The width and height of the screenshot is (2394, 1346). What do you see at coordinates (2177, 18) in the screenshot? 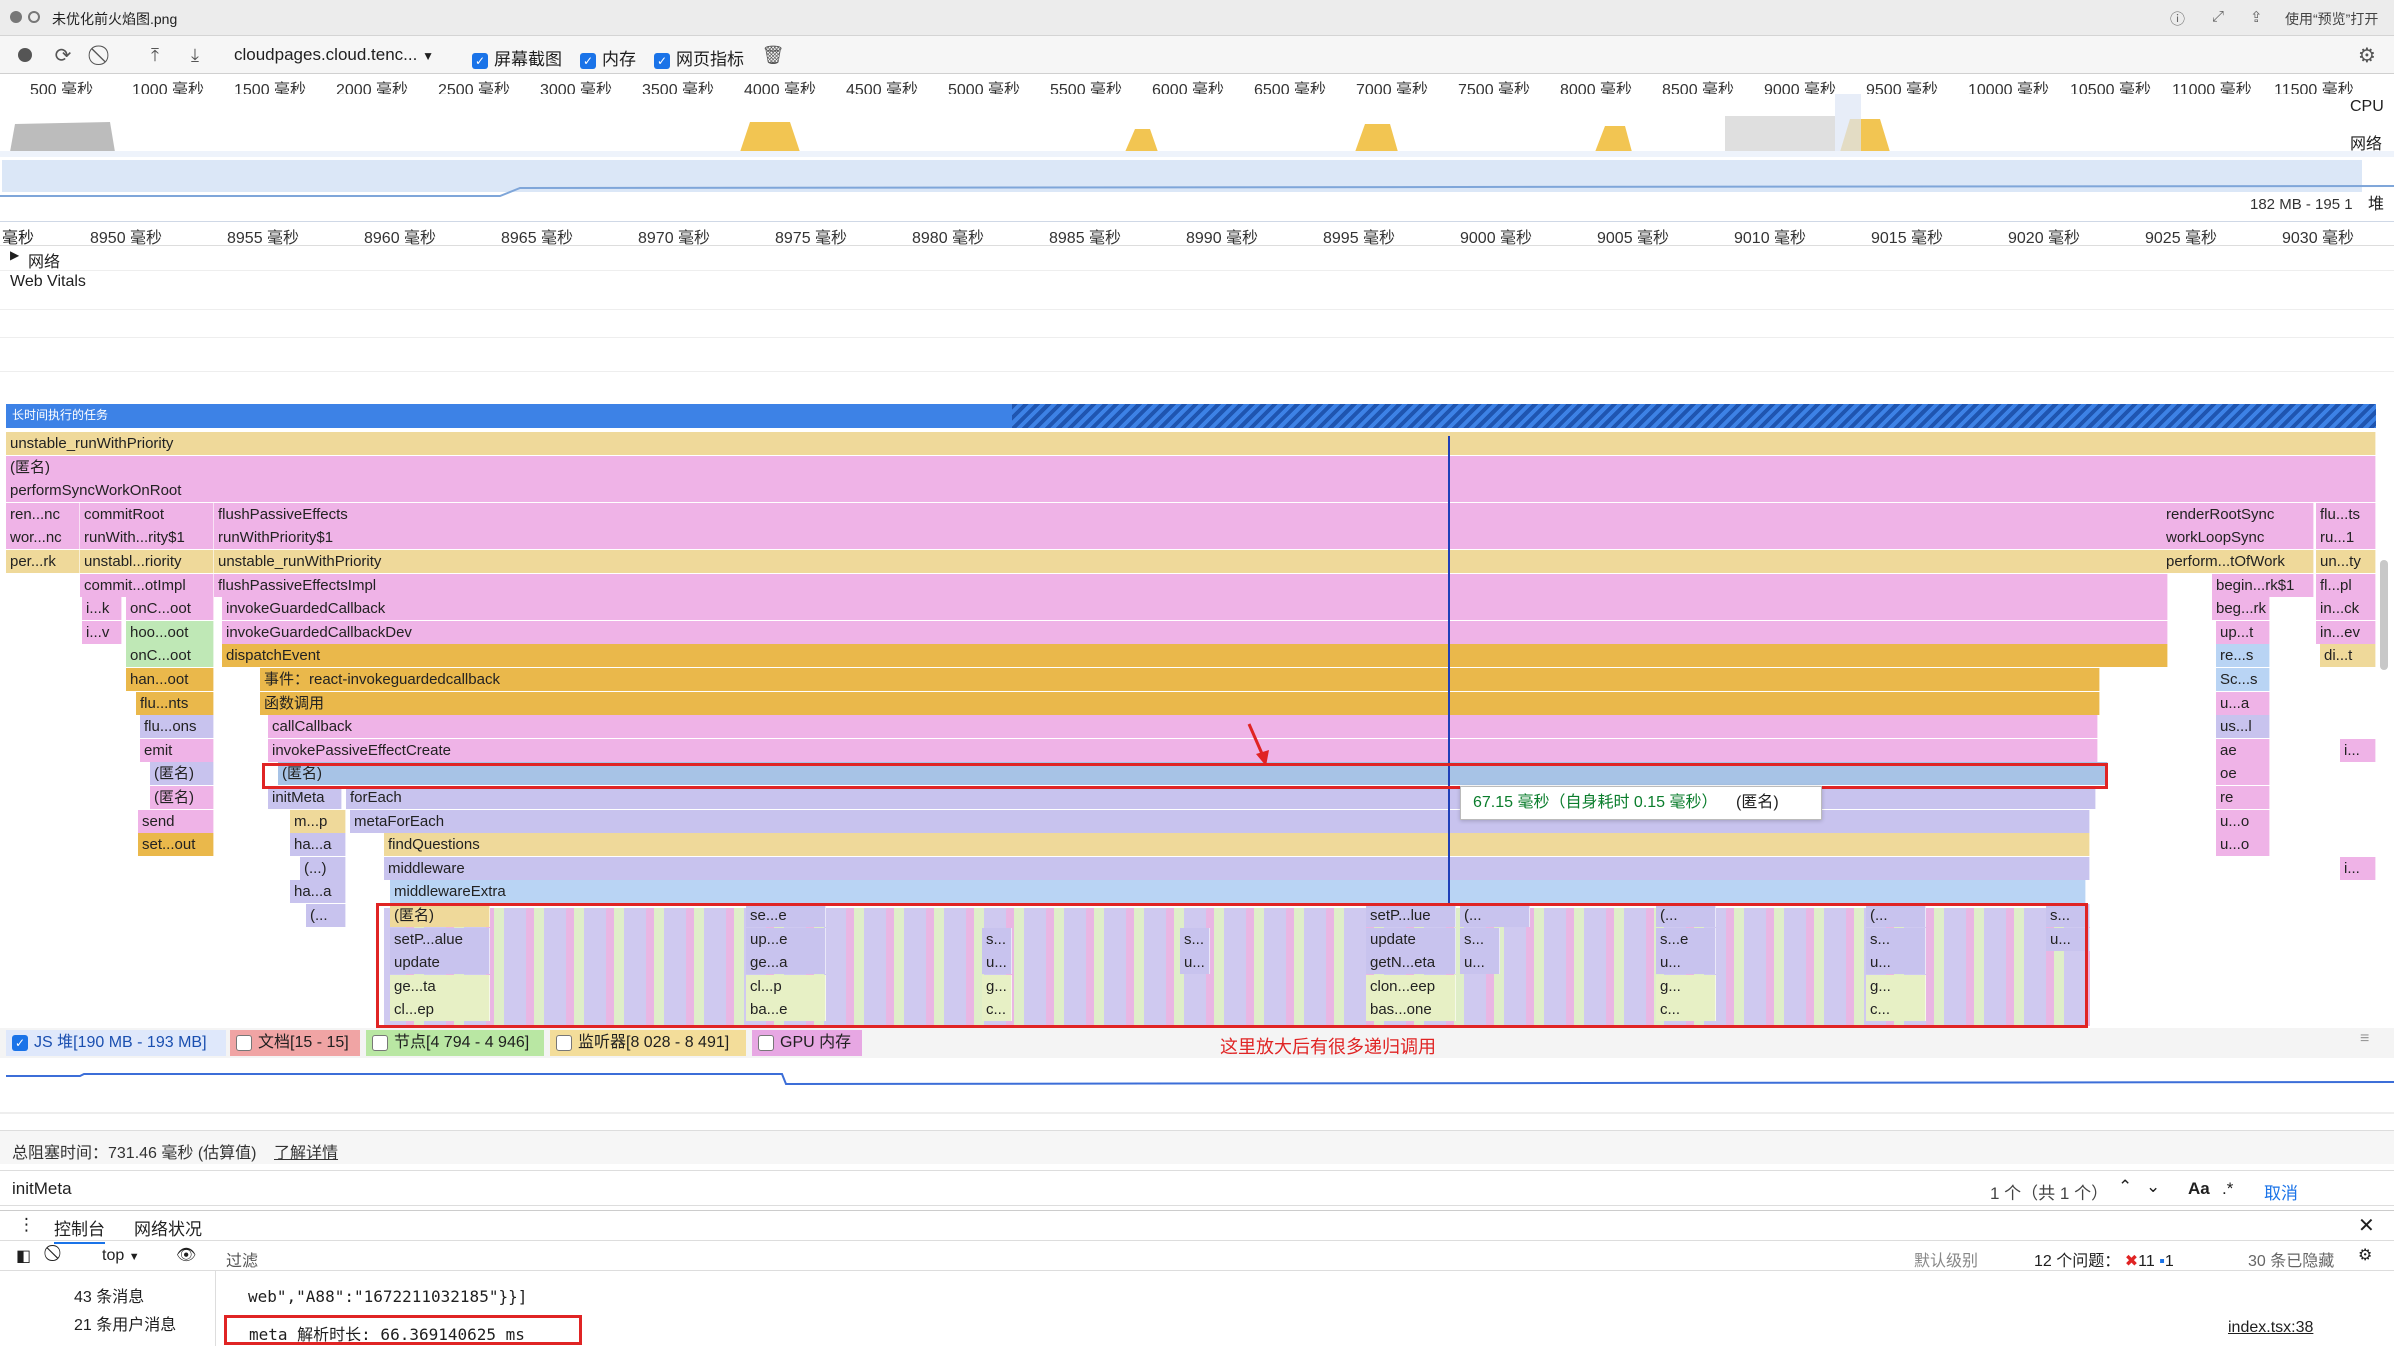
I see `info-icon: ⓘ` at bounding box center [2177, 18].